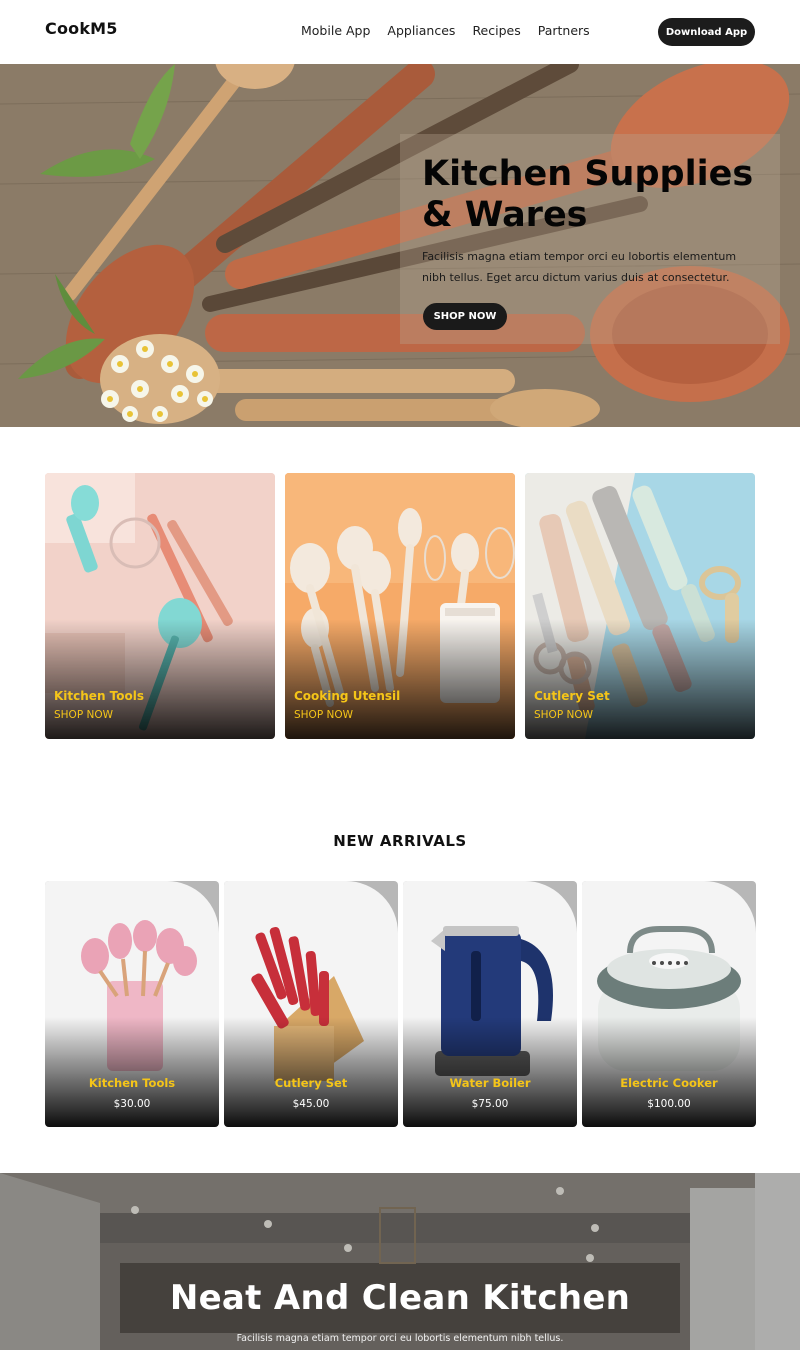 Image resolution: width=800 pixels, height=1350 pixels. Describe the element at coordinates (564, 30) in the screenshot. I see `nav-partners: Partners` at that location.